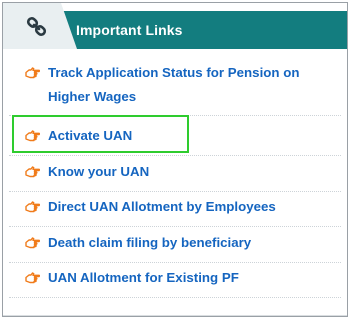 Image resolution: width=350 pixels, height=319 pixels. What do you see at coordinates (162, 206) in the screenshot?
I see `link-label: Direct UAN Allotment by Employees` at bounding box center [162, 206].